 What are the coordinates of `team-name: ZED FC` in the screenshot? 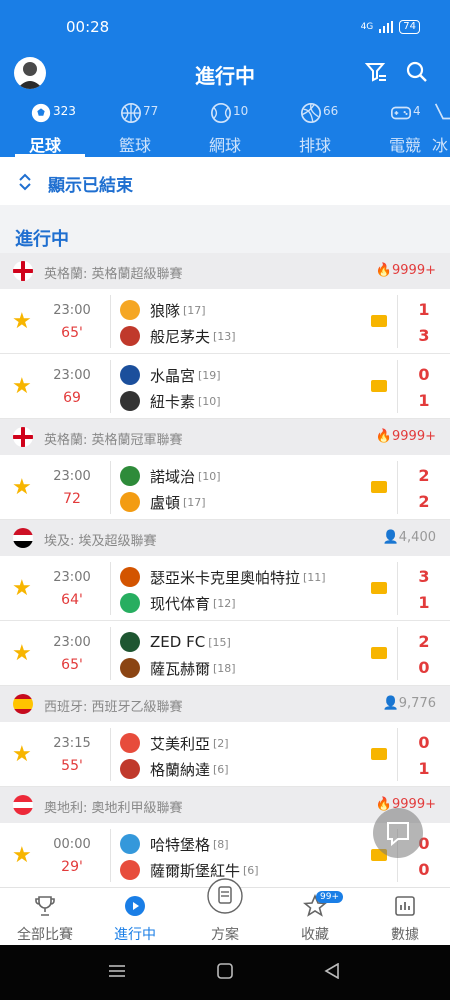 It's located at (178, 642).